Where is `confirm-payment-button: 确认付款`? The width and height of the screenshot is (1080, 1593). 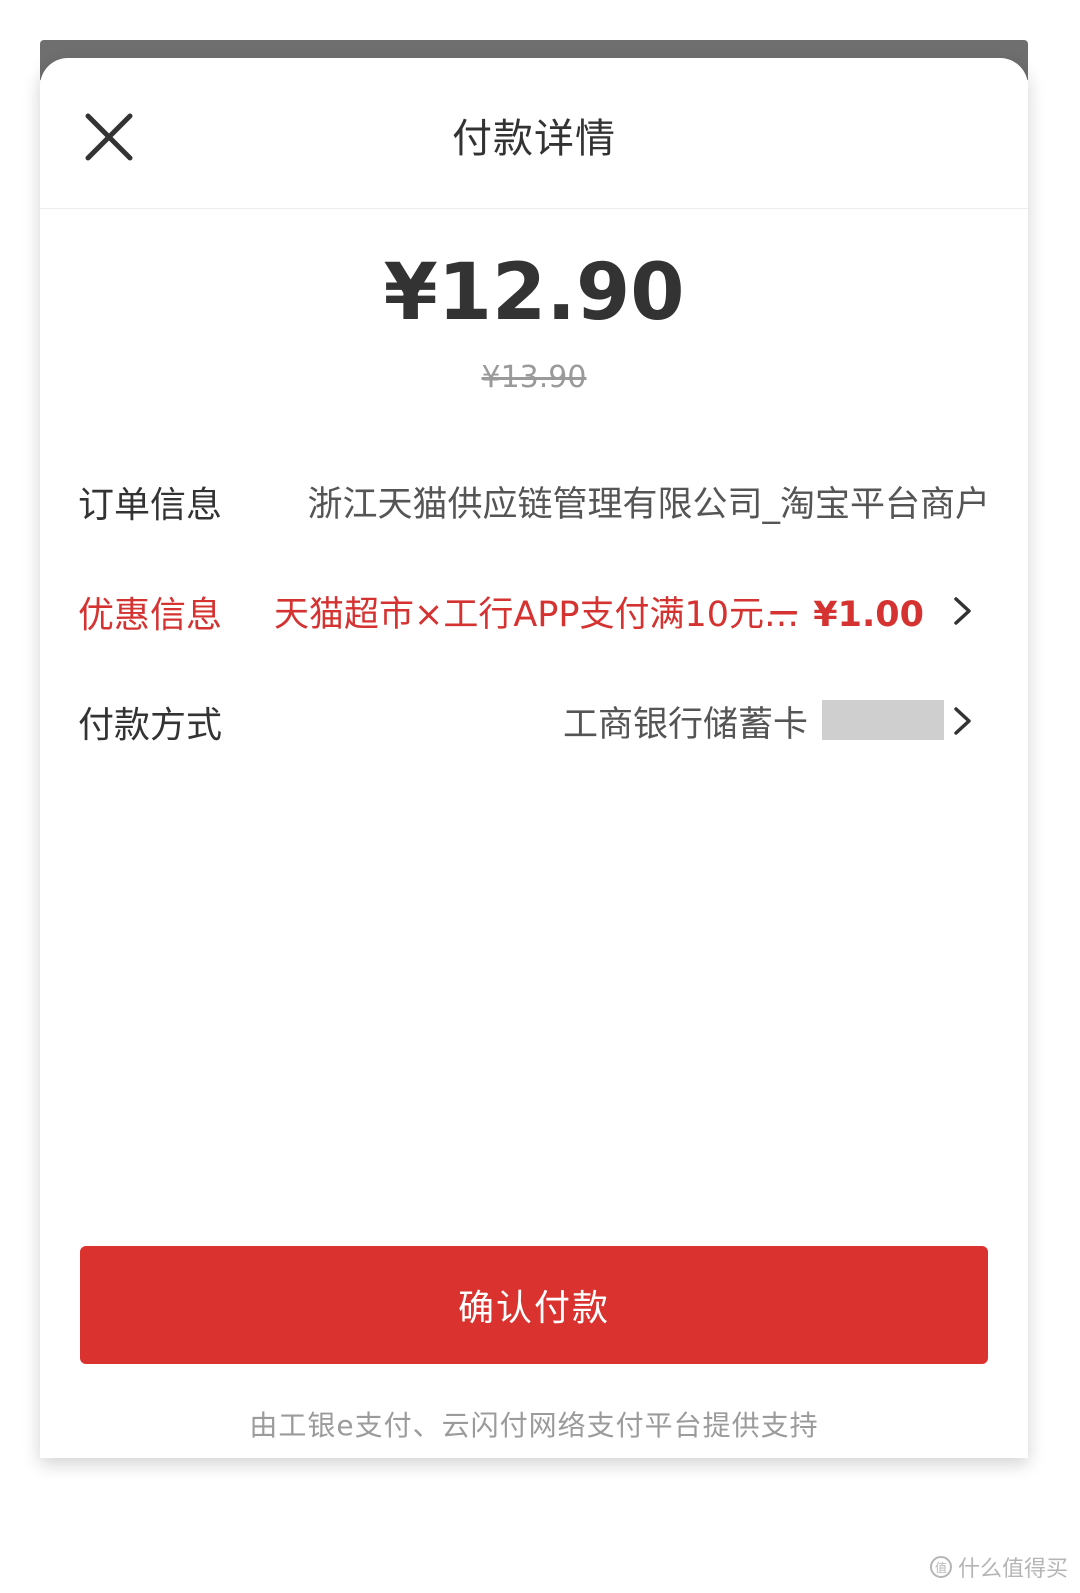 confirm-payment-button: 确认付款 is located at coordinates (534, 1305).